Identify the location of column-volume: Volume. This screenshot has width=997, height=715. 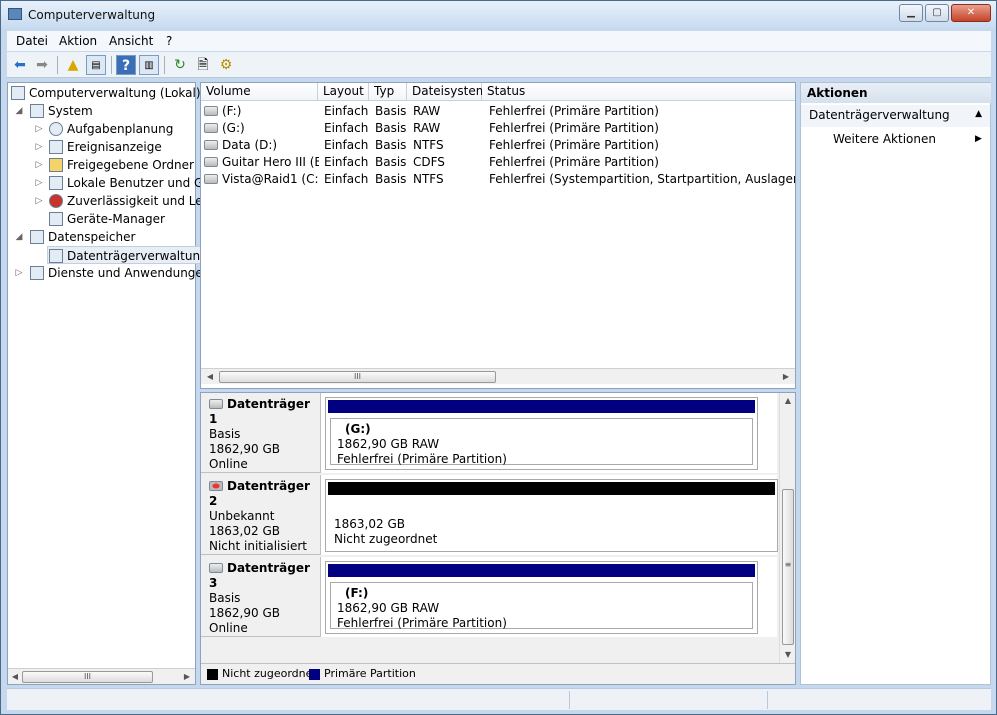
(259, 92).